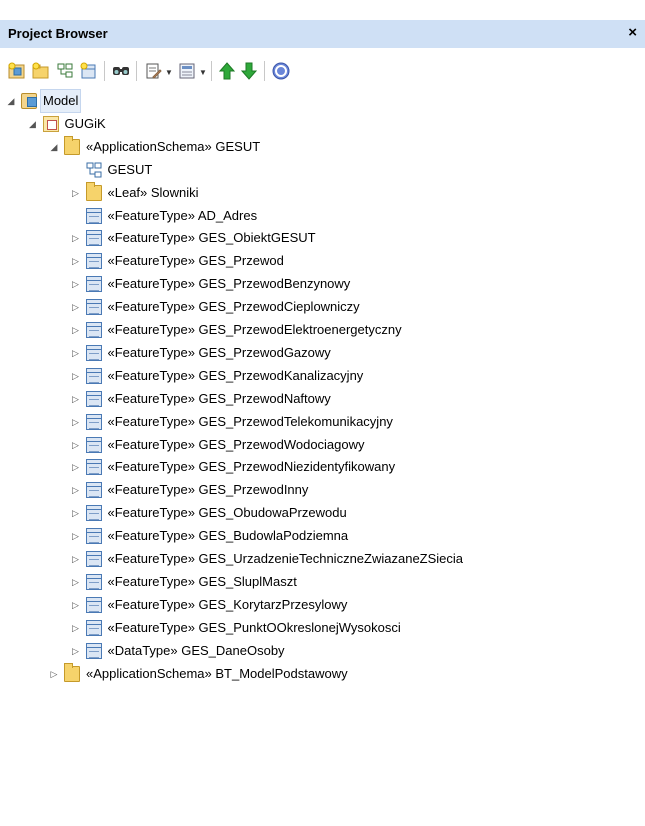 The width and height of the screenshot is (645, 826). I want to click on tree-item-label: «FeatureType» GES_Przewod, so click(195, 261).